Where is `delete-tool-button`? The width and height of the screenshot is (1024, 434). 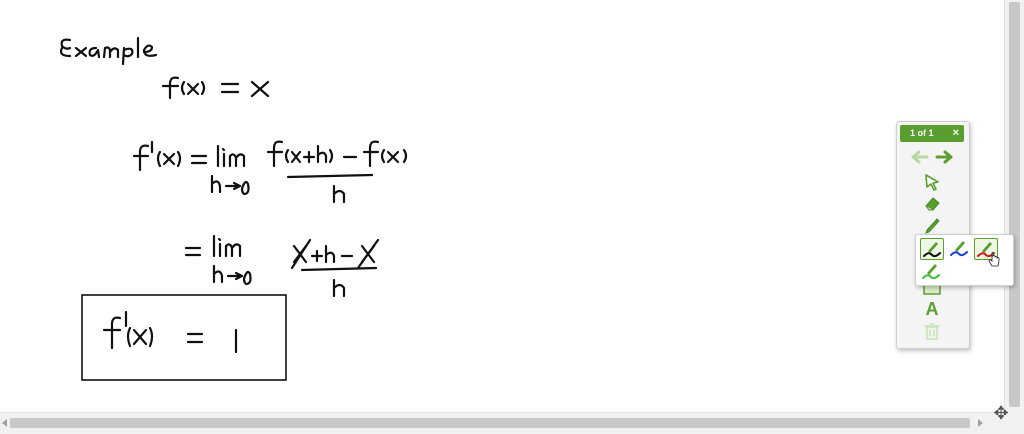 delete-tool-button is located at coordinates (932, 332).